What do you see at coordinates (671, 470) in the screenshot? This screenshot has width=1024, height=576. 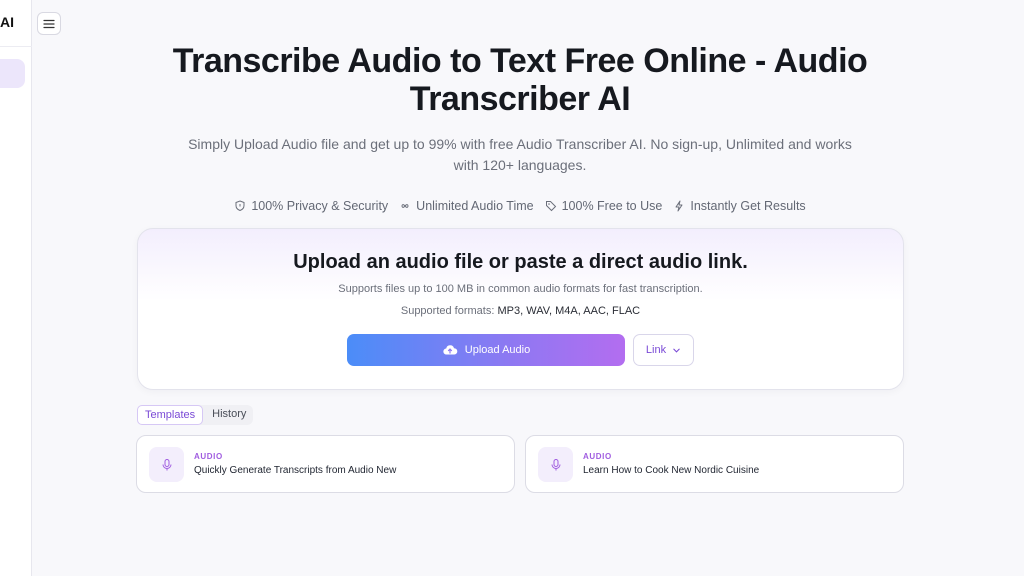 I see `template-name: Learn How to Cook New Nordic Cuisine` at bounding box center [671, 470].